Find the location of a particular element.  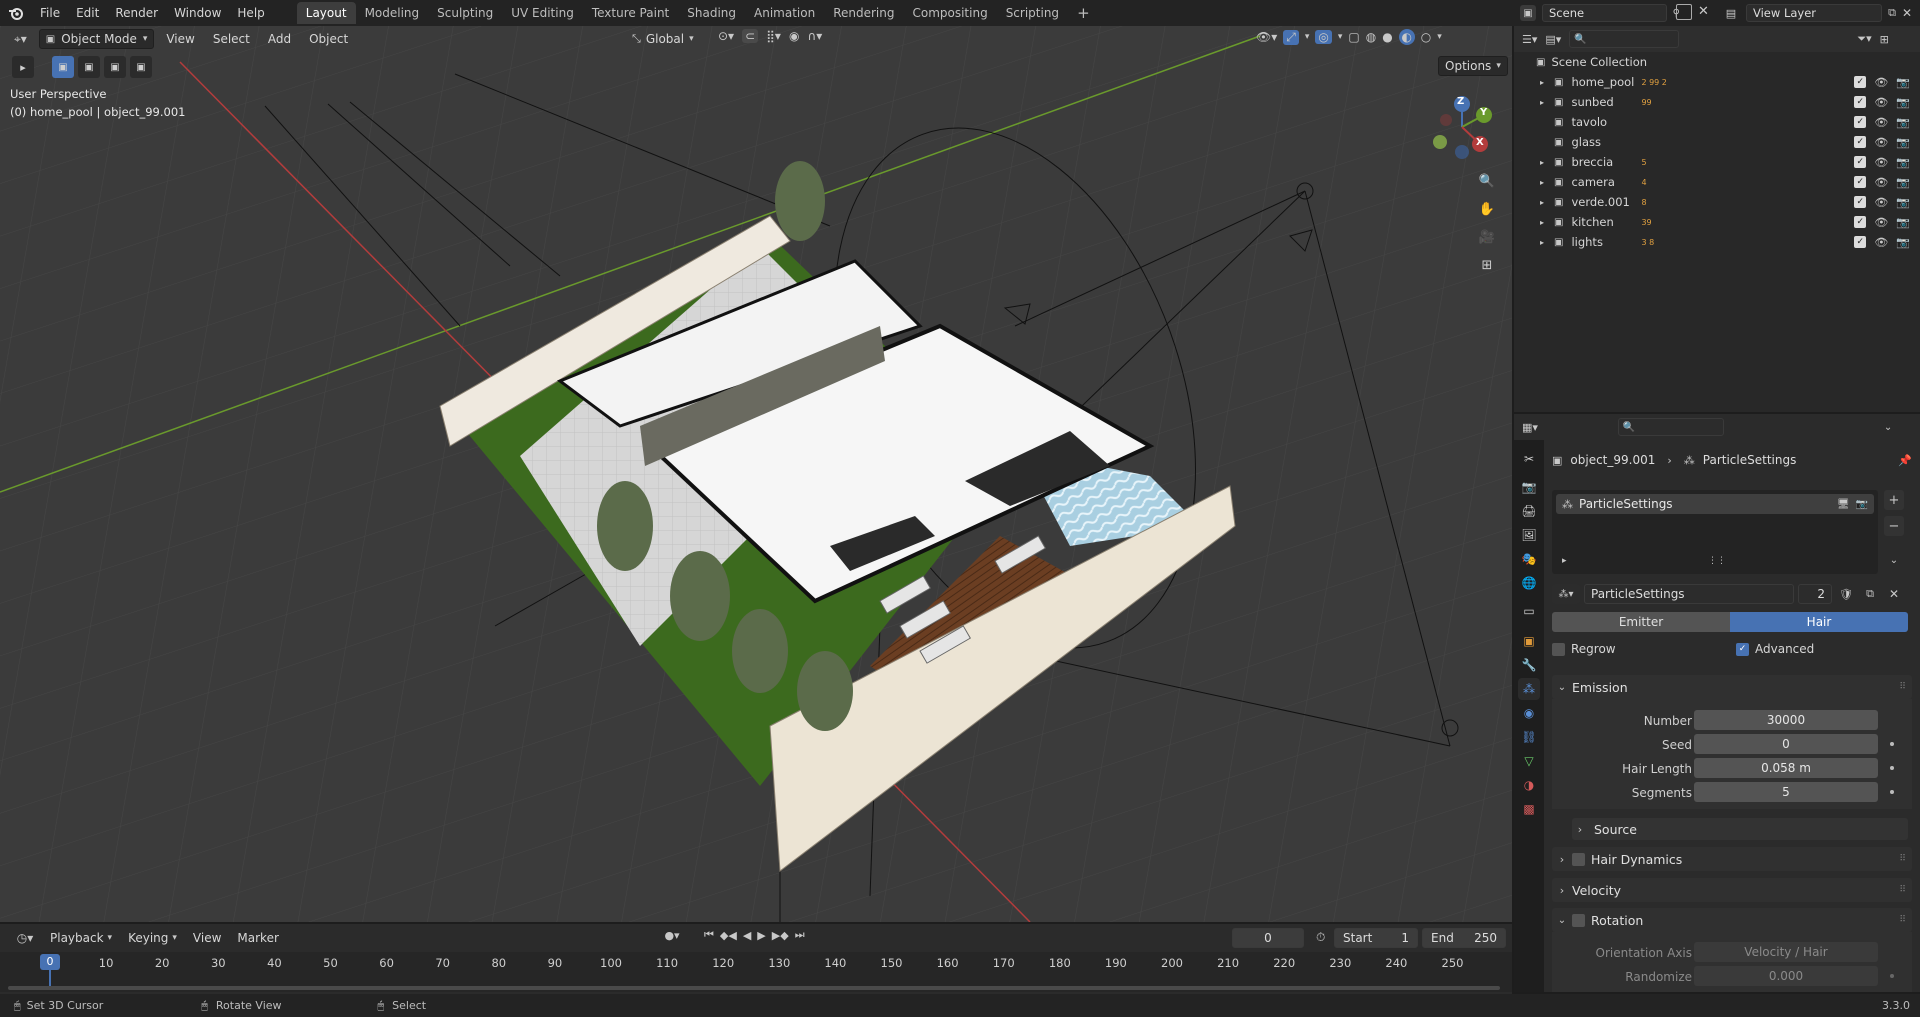

display-mode-icon: ▤▾ is located at coordinates (1553, 39).